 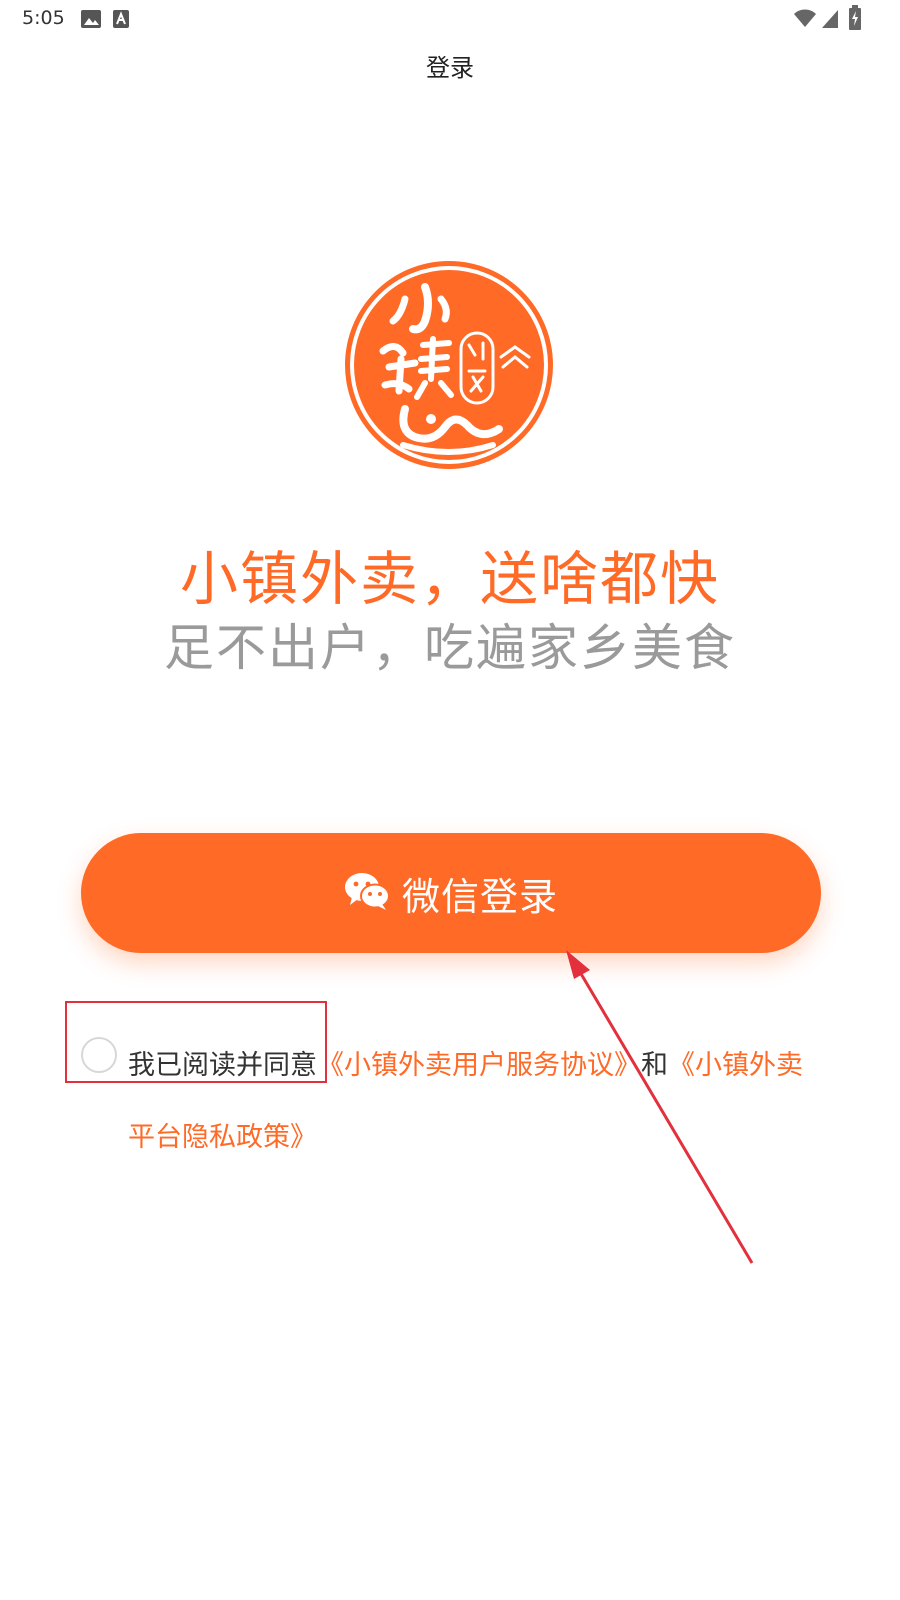 I want to click on annotation-arrow, so click(x=660, y=1107).